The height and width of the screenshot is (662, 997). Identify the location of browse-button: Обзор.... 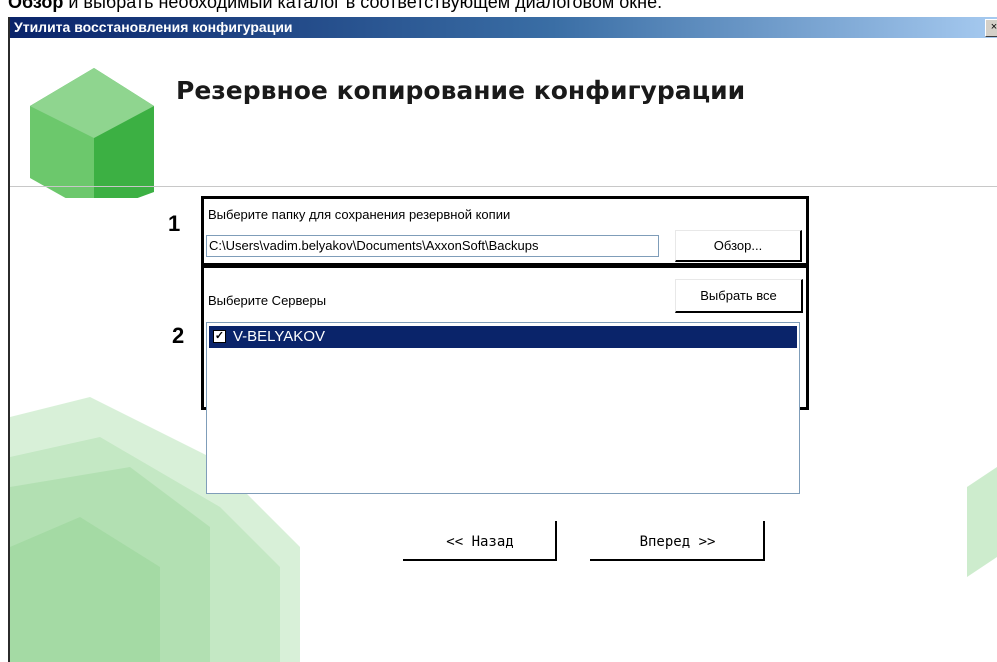
(738, 246).